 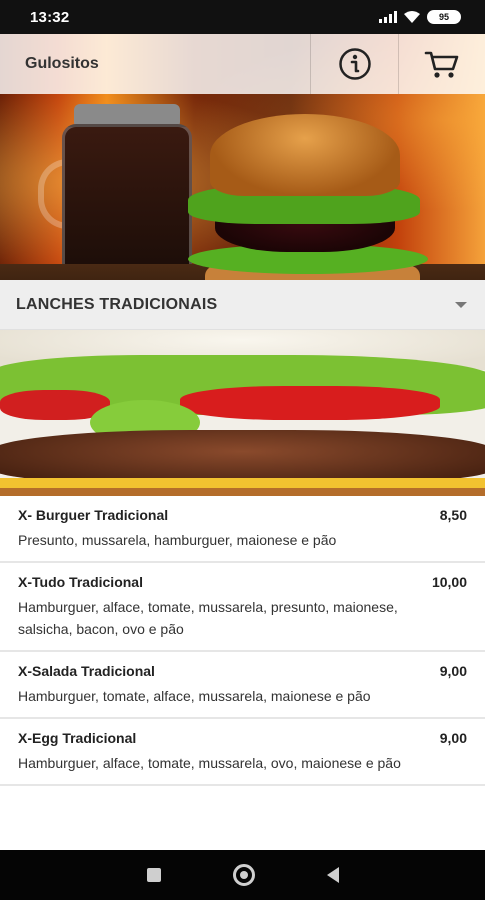 What do you see at coordinates (242, 305) in the screenshot?
I see `category-header: LANCHES TRADICIONAIS` at bounding box center [242, 305].